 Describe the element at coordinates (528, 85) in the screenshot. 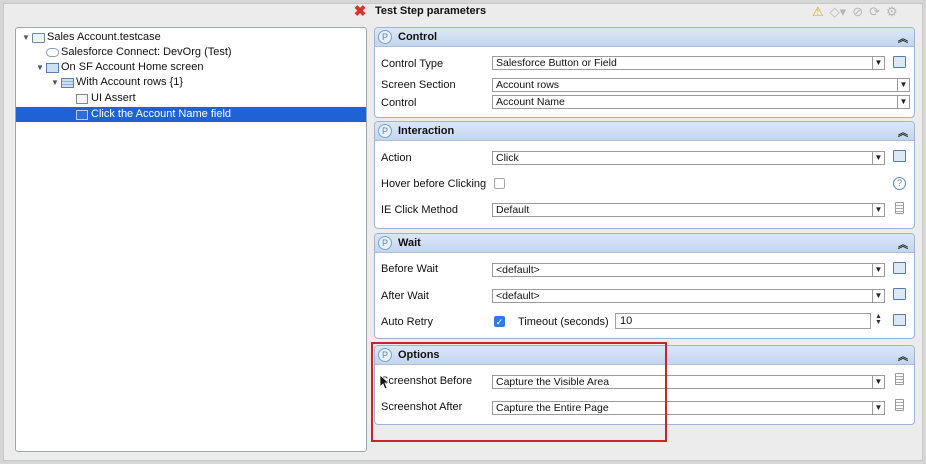

I see `select-value: Account rows` at that location.